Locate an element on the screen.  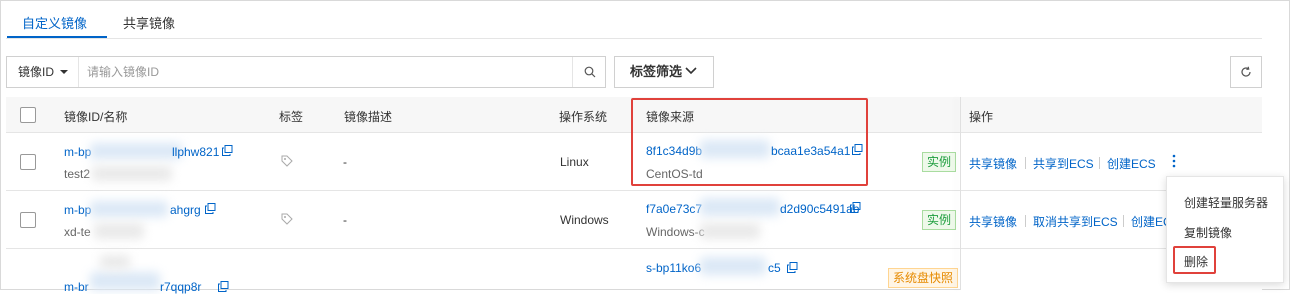
refresh-button is located at coordinates (1246, 72).